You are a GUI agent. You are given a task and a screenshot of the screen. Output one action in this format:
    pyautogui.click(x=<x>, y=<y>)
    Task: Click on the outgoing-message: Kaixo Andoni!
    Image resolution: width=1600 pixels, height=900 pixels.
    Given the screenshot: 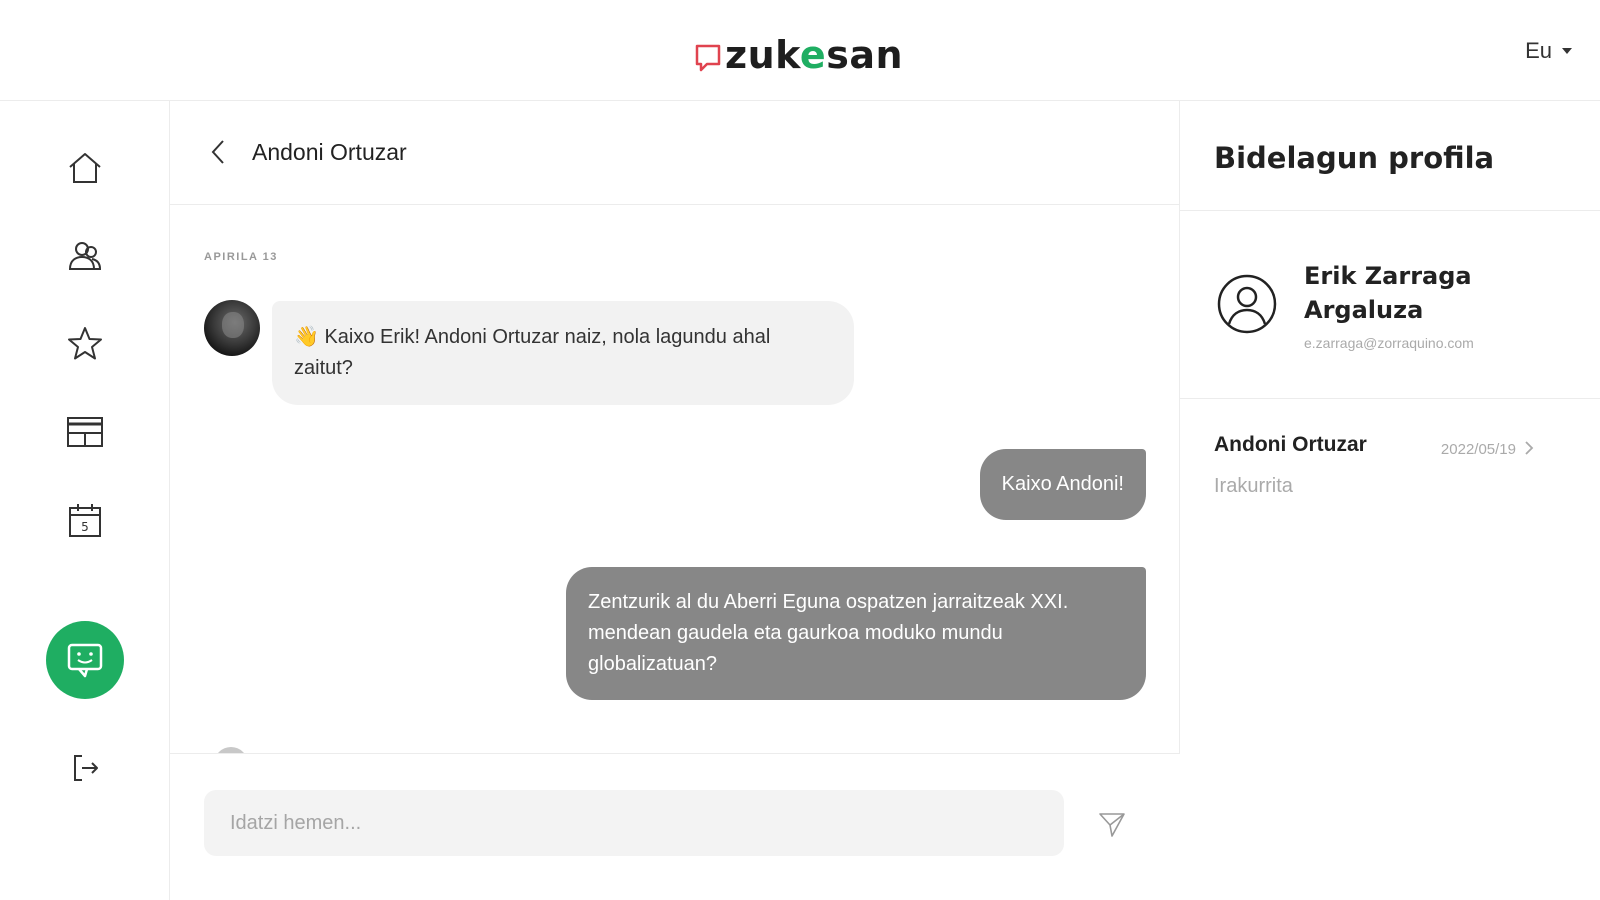 What is the action you would take?
    pyautogui.click(x=1062, y=484)
    